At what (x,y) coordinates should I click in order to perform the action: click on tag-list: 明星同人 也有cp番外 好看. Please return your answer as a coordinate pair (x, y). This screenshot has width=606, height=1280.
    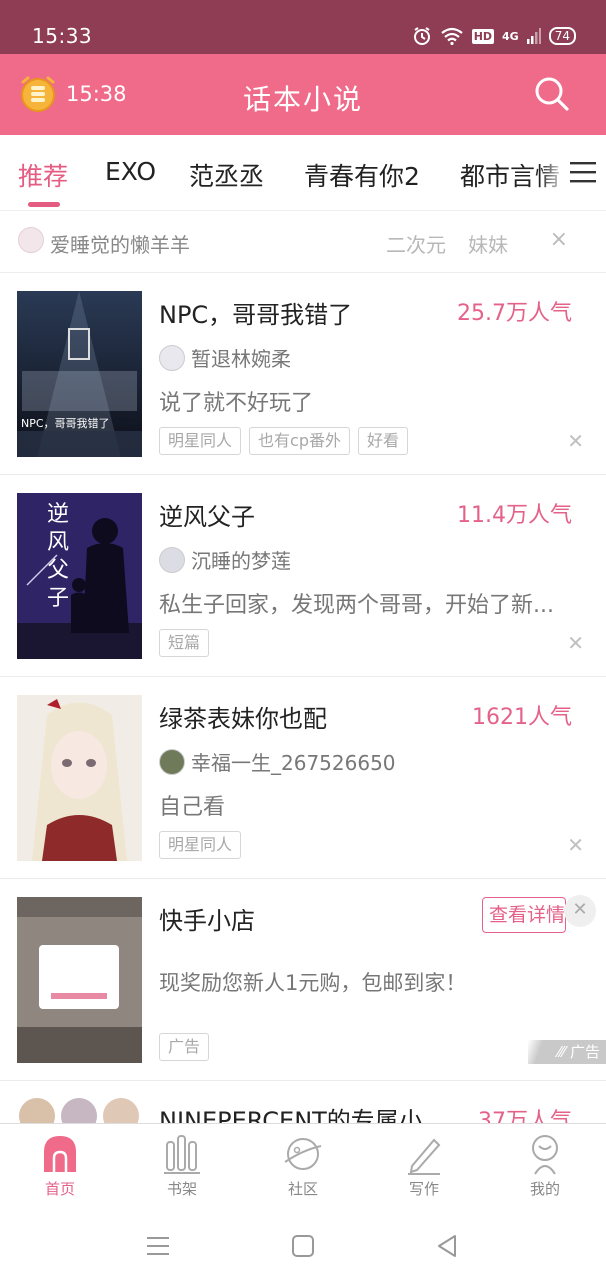
    Looking at the image, I should click on (283, 441).